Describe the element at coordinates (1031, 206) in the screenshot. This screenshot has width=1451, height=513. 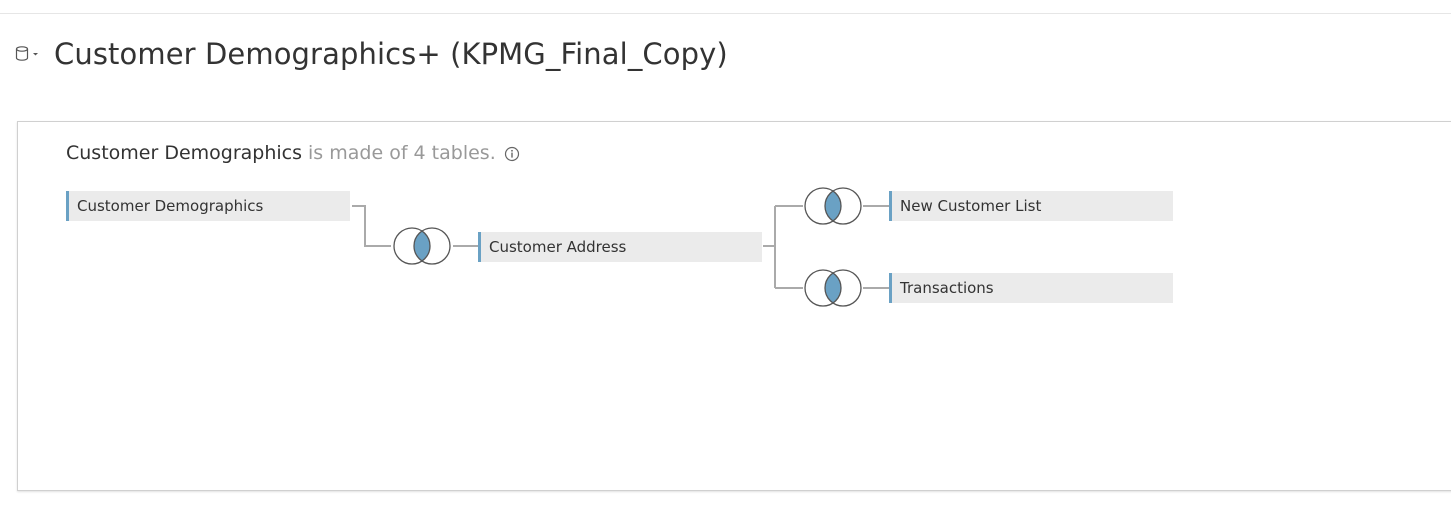
I see `table-new-customer-list: New Customer List` at that location.